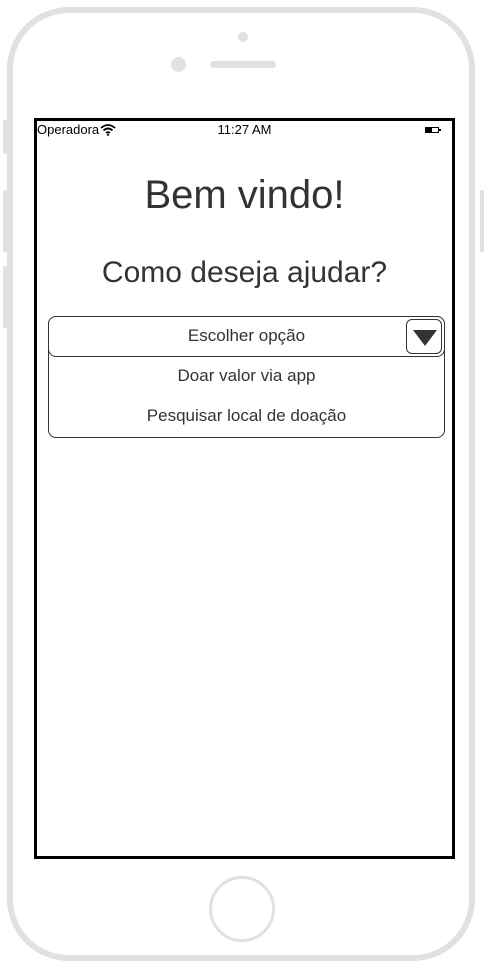 The width and height of the screenshot is (488, 973). I want to click on front-camera, so click(178, 64).